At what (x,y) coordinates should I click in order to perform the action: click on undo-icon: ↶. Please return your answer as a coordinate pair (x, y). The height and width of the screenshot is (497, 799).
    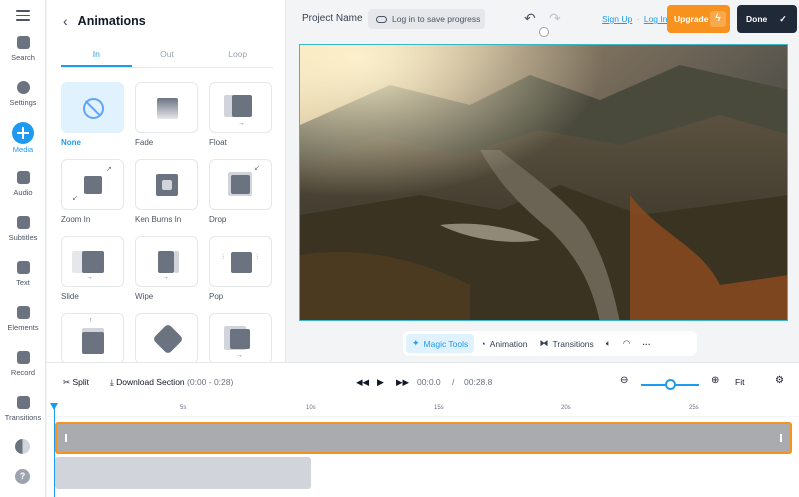
    Looking at the image, I should click on (530, 18).